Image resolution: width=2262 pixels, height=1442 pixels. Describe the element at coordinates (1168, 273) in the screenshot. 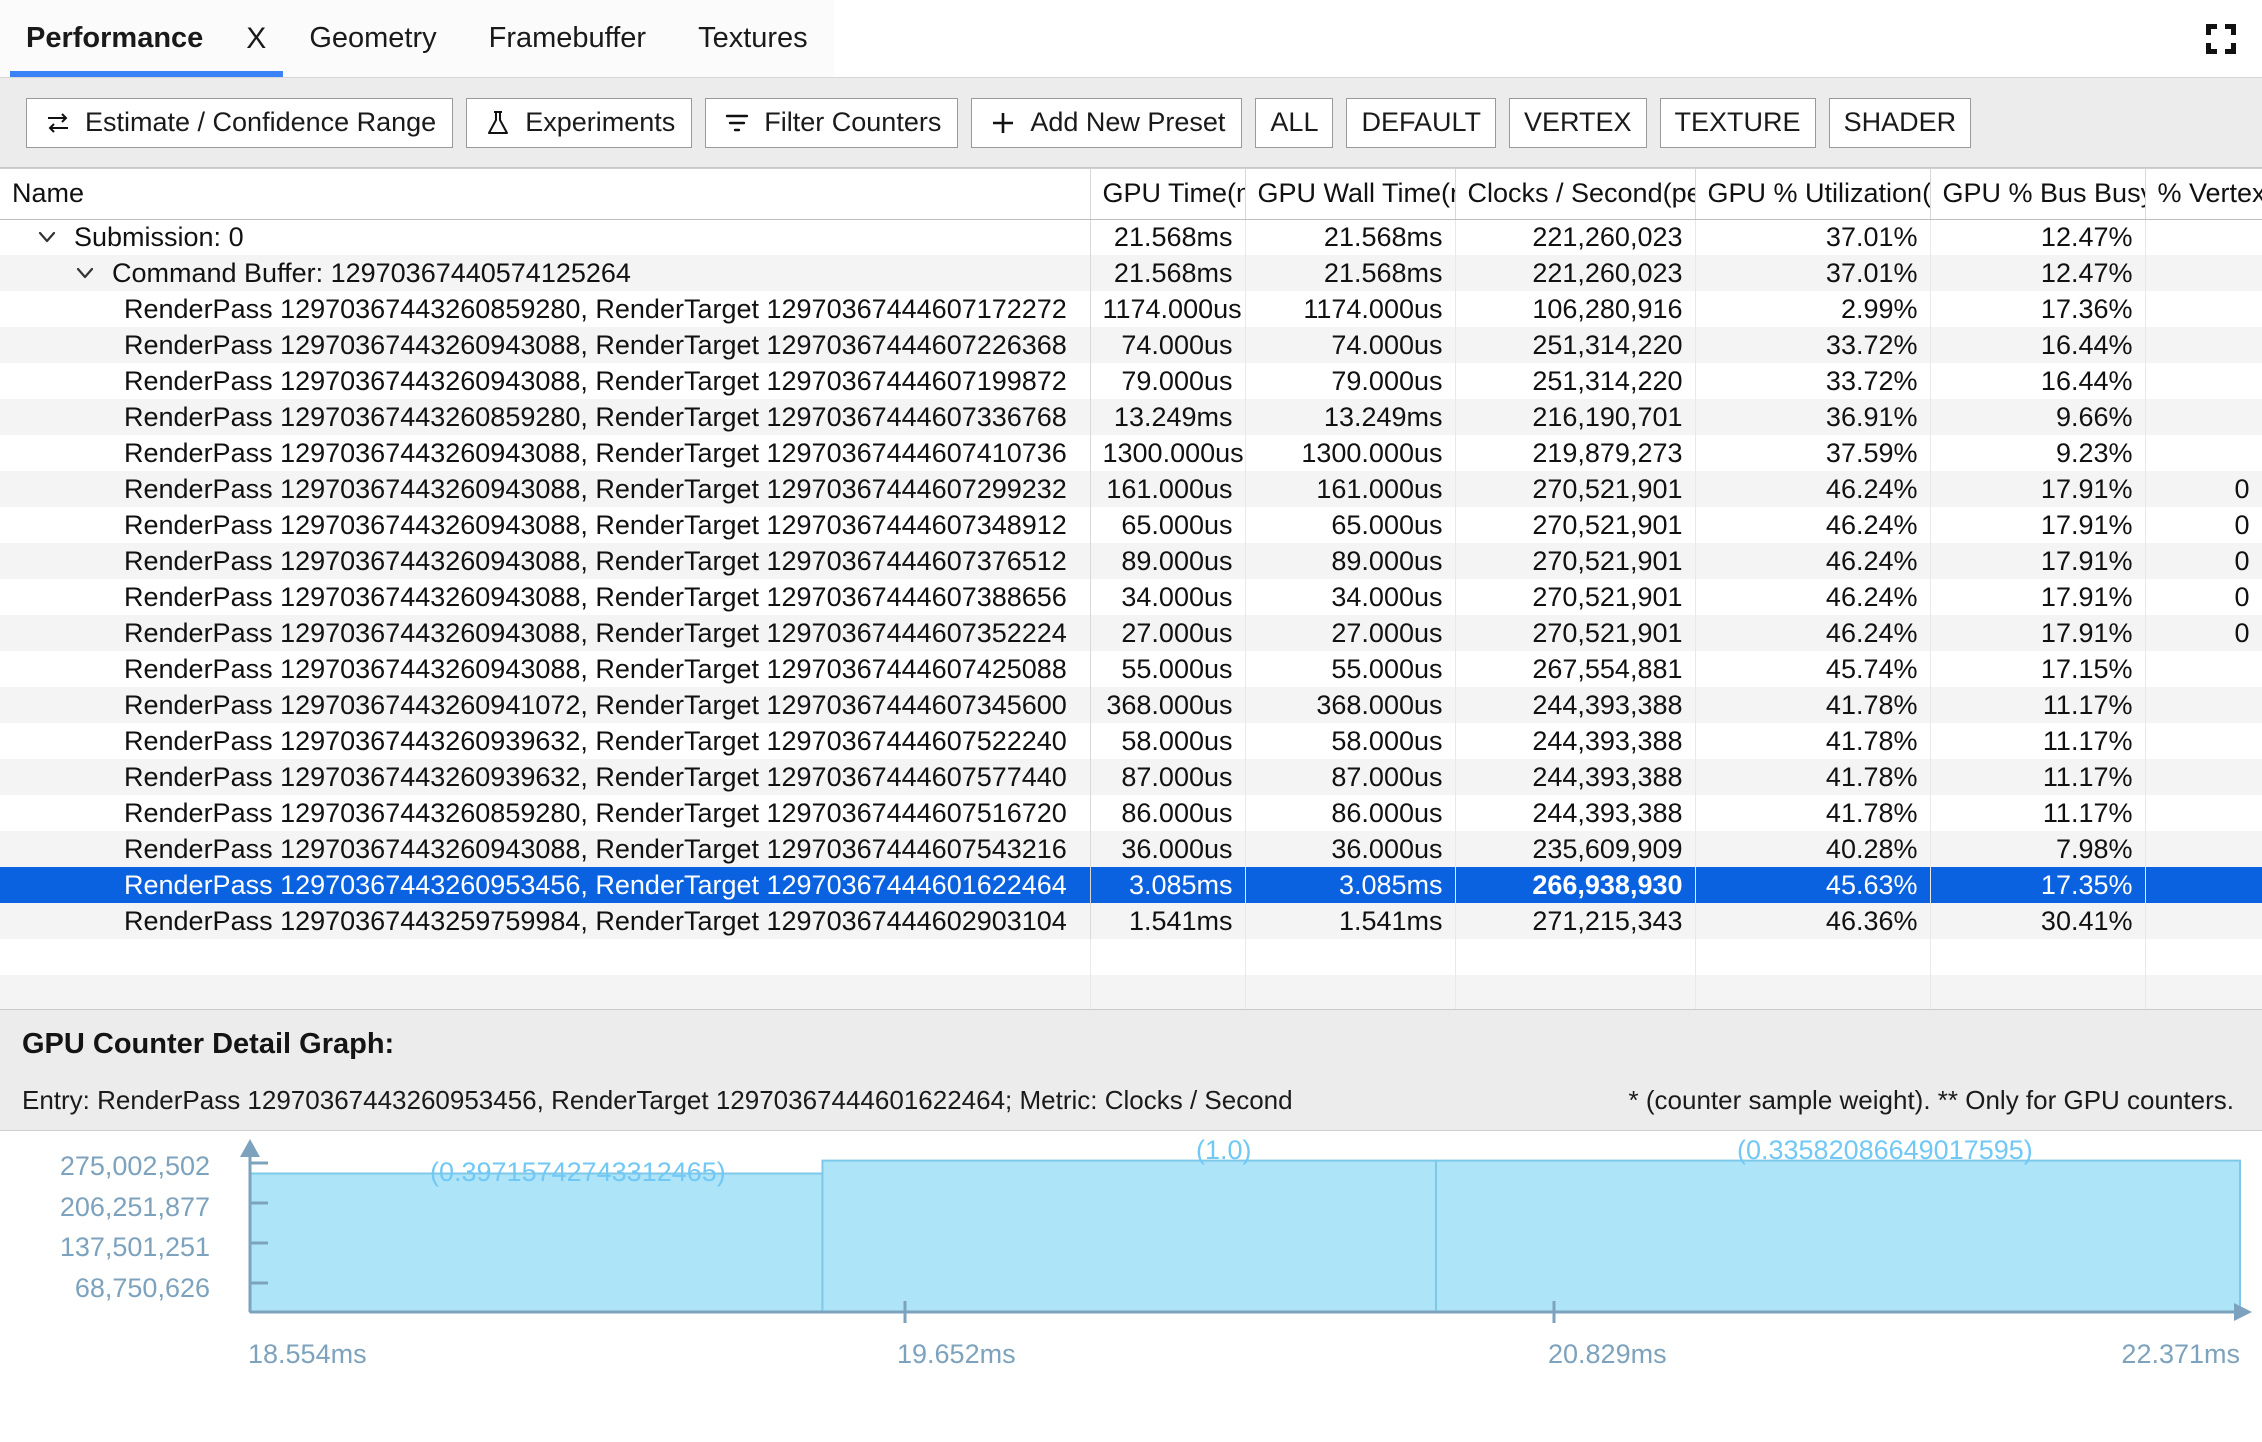

I see `row-gpu-time-cell: 21.568ms` at that location.